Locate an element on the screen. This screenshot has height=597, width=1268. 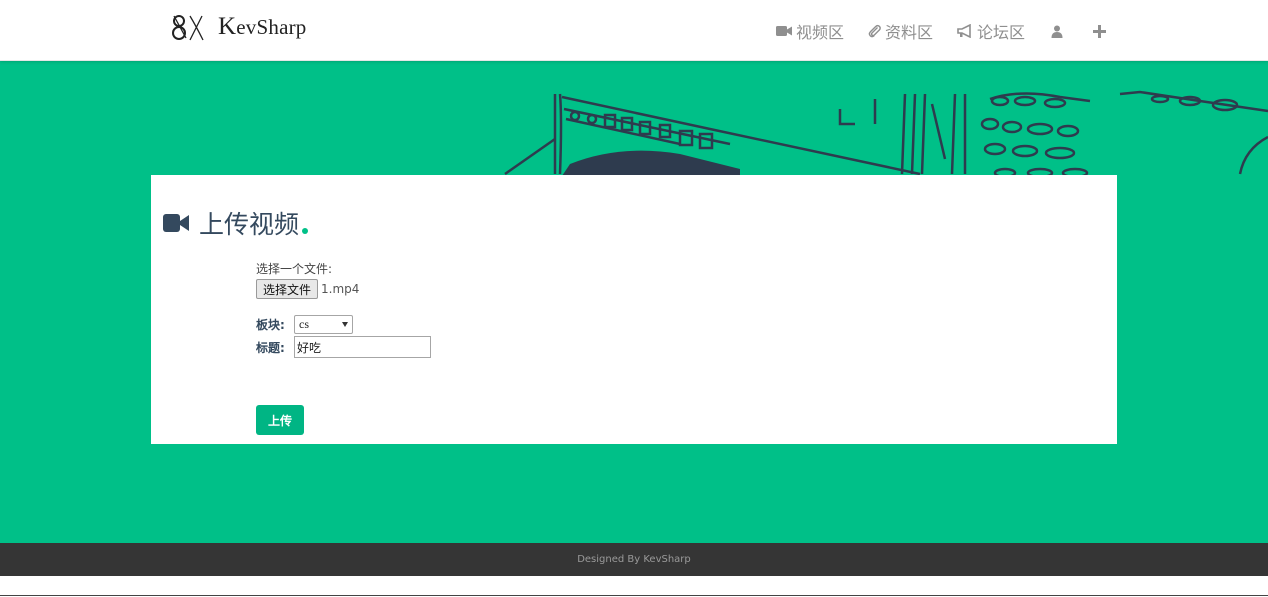
nav-user is located at coordinates (1059, 31).